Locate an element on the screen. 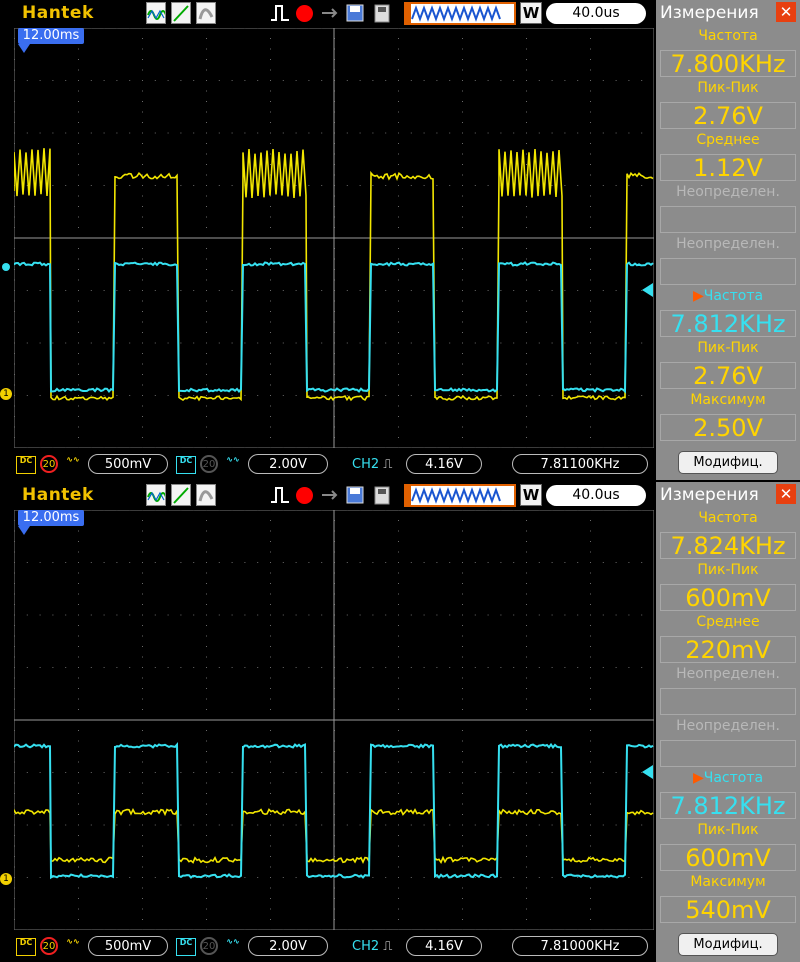  frequency-counter: 7.81000KHz is located at coordinates (580, 946).